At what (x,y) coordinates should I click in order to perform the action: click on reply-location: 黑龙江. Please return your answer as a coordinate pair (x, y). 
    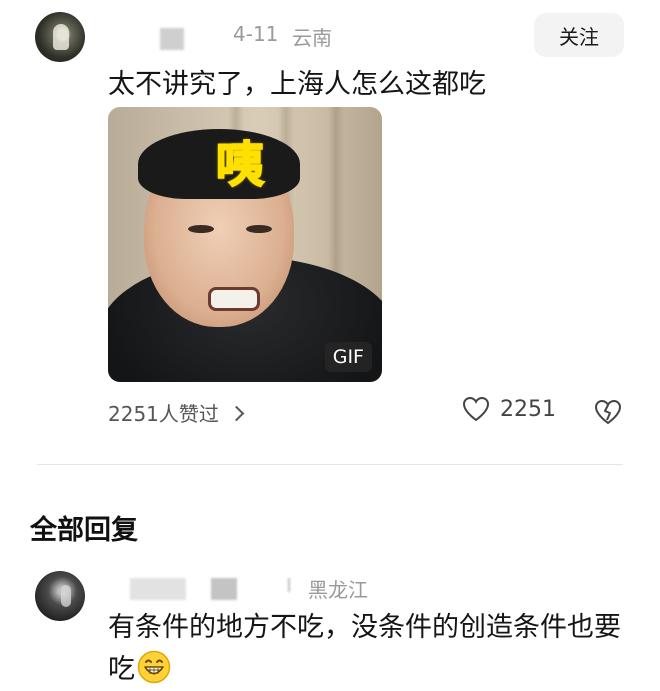
    Looking at the image, I should click on (338, 590).